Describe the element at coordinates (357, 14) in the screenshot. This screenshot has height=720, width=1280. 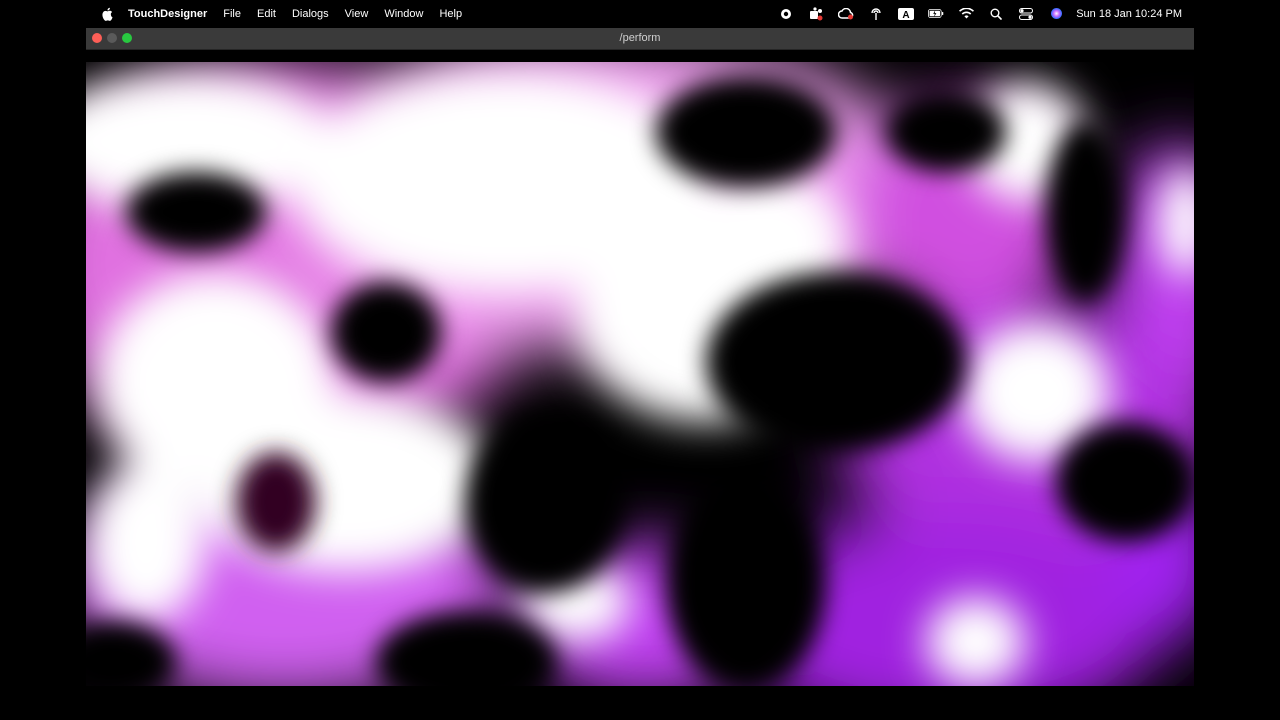
I see `menu-view: View` at that location.